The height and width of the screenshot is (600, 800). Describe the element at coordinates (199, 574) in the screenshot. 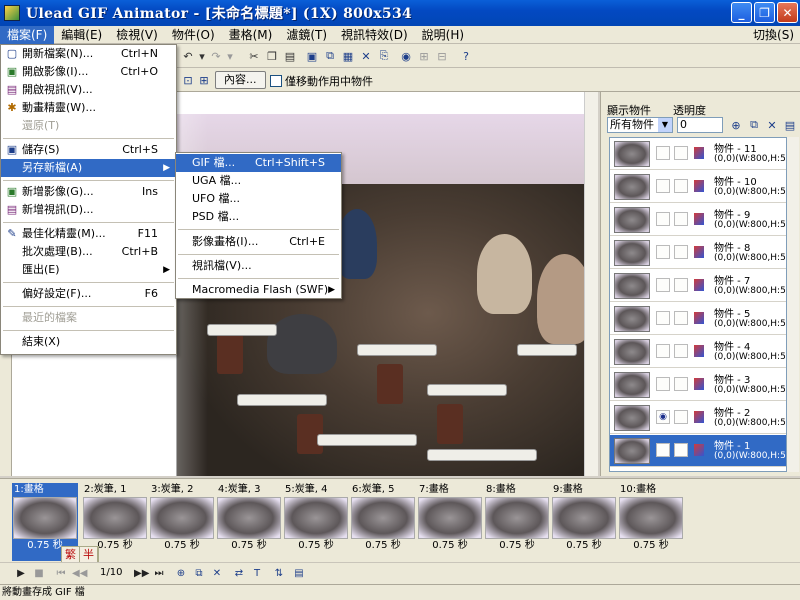

I see `duplicate-frame-icon: ⧉` at that location.